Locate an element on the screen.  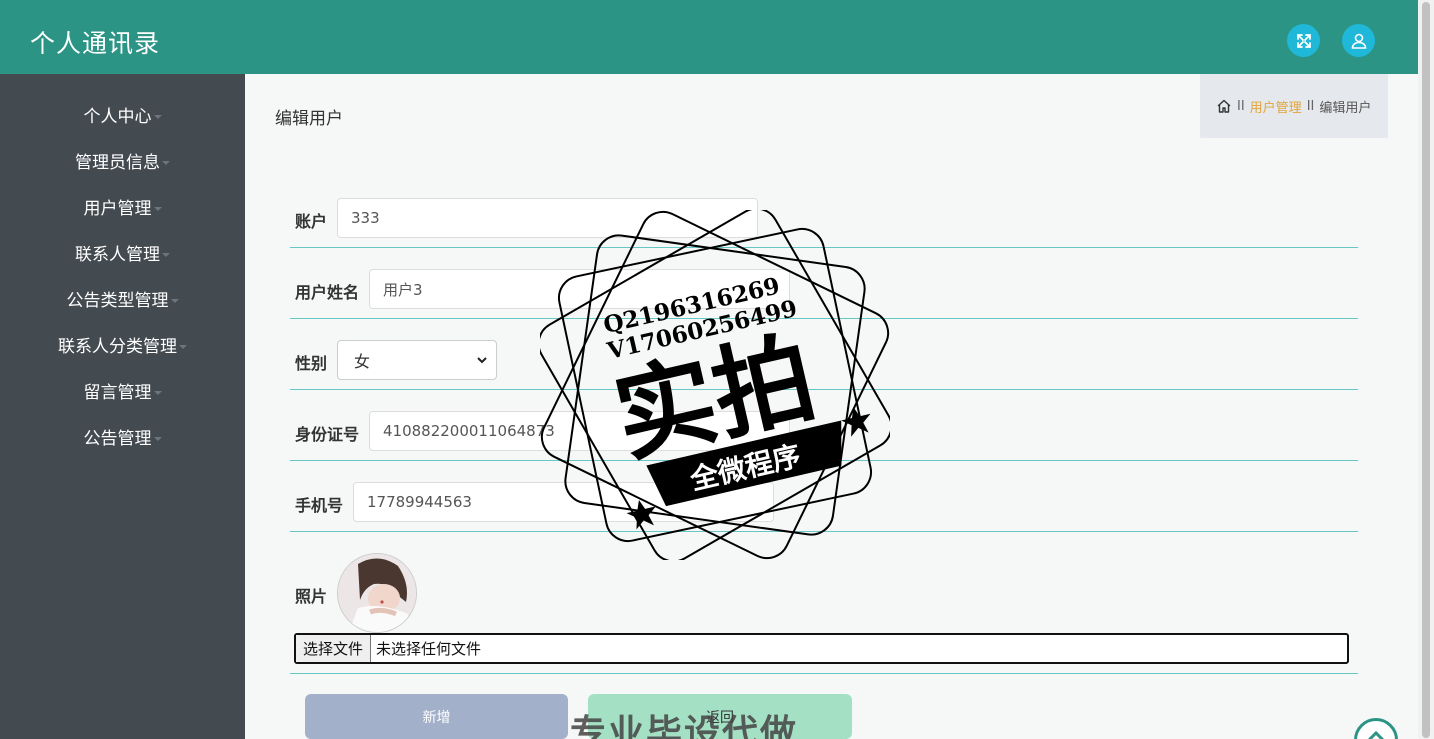
breadcrumb: II 用户管理 II 编辑用户 is located at coordinates (1294, 106).